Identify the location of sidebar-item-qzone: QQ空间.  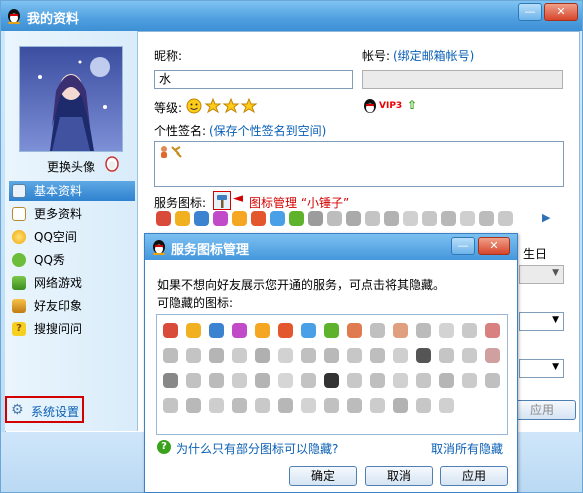
(72, 237).